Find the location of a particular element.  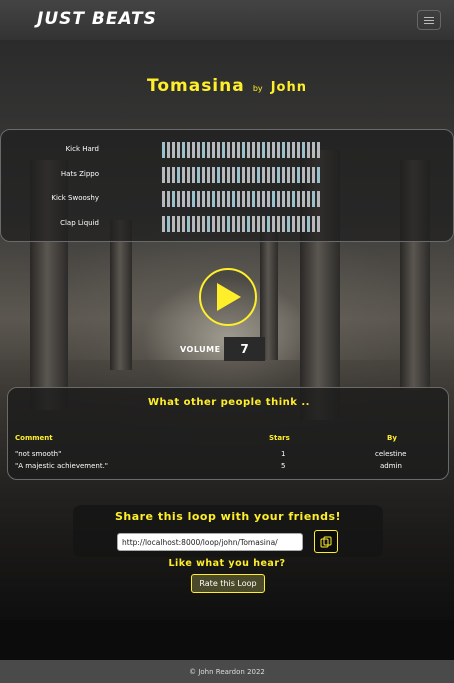

volume-input: 7 is located at coordinates (244, 349).